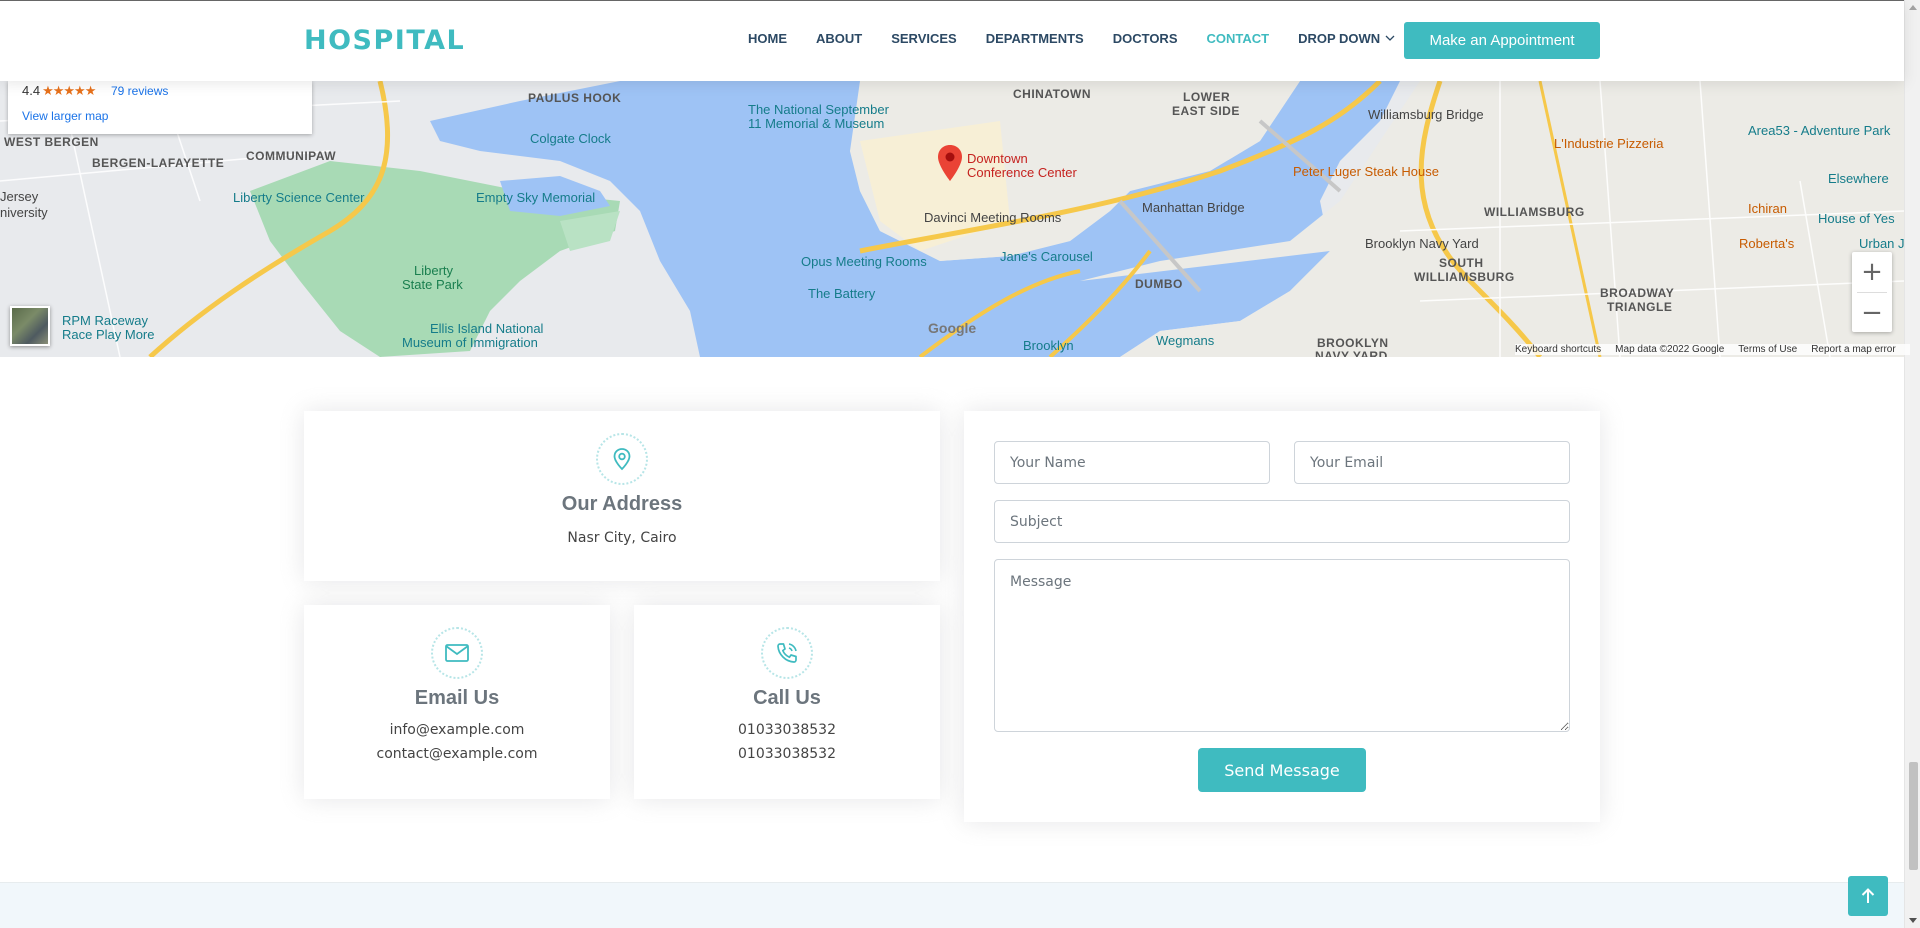 This screenshot has width=1920, height=928. What do you see at coordinates (1035, 38) in the screenshot?
I see `nav-departments: DEPARTMENTS` at bounding box center [1035, 38].